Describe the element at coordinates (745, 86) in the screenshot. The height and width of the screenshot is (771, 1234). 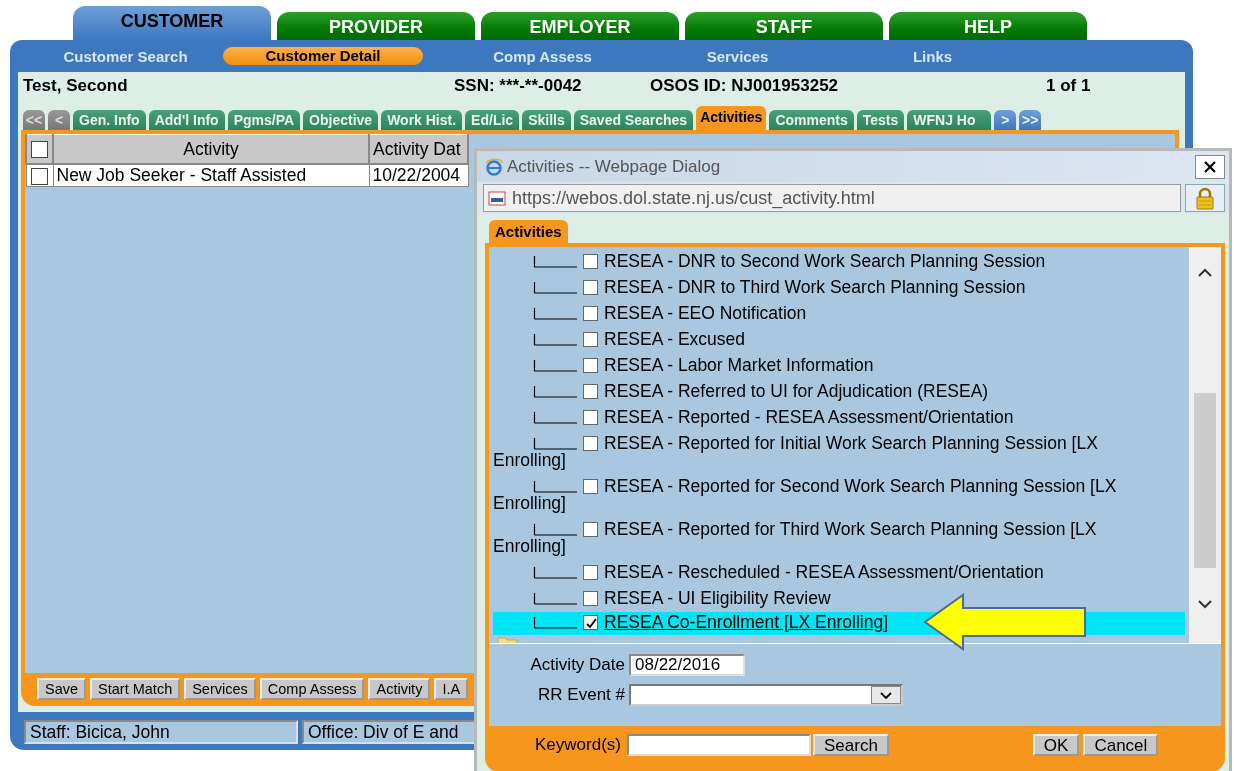
I see `osos-id-text: OSOS ID: NJ001953252` at that location.